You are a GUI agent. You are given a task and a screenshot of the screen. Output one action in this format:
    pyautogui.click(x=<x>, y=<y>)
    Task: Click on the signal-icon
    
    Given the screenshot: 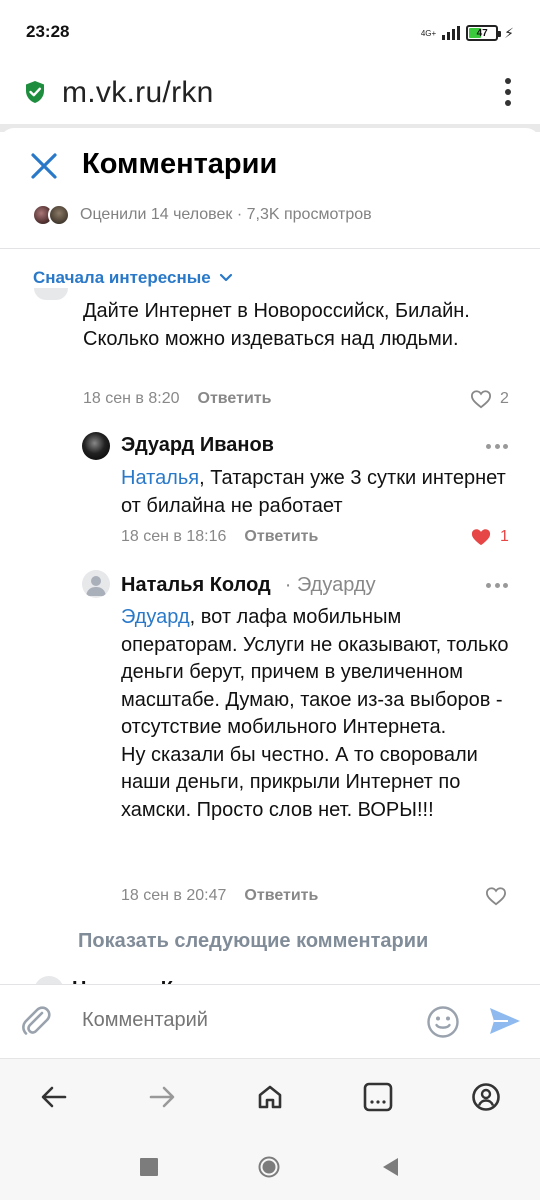 What is the action you would take?
    pyautogui.click(x=451, y=33)
    